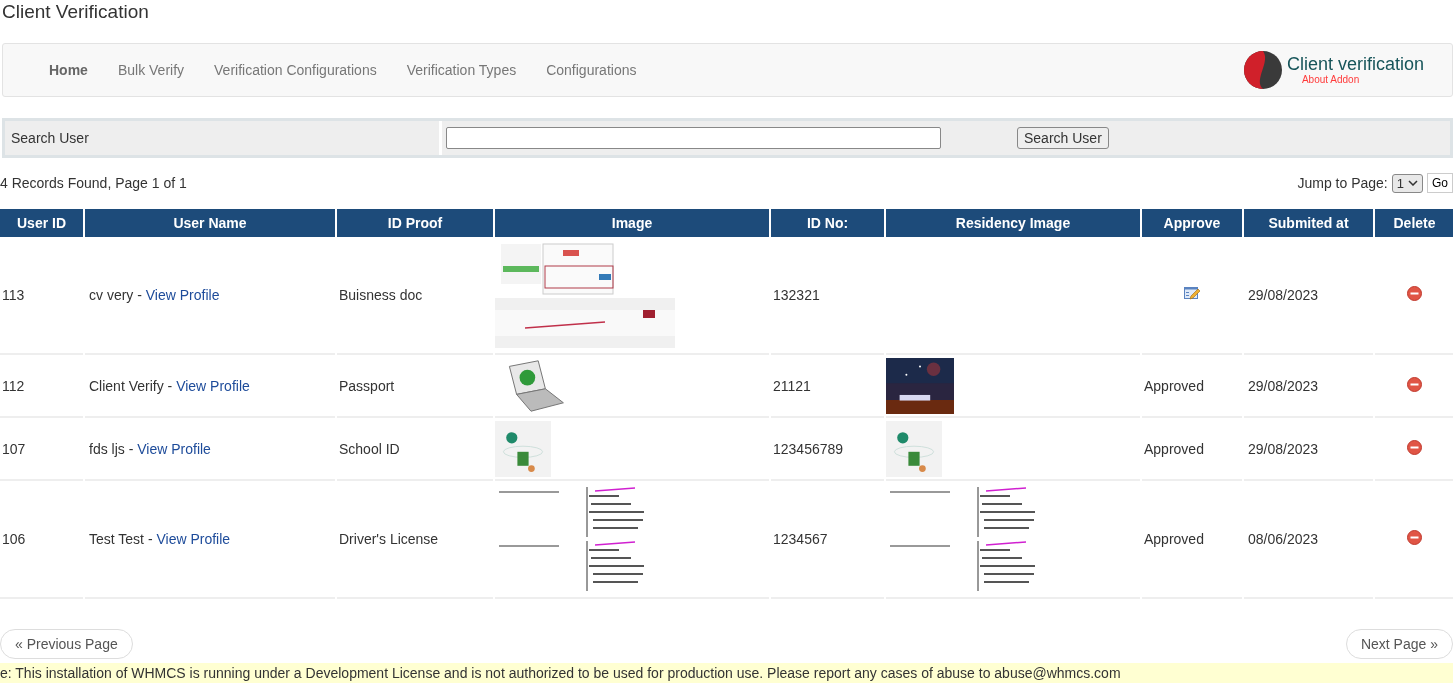  I want to click on search-button: Search User, so click(1063, 138).